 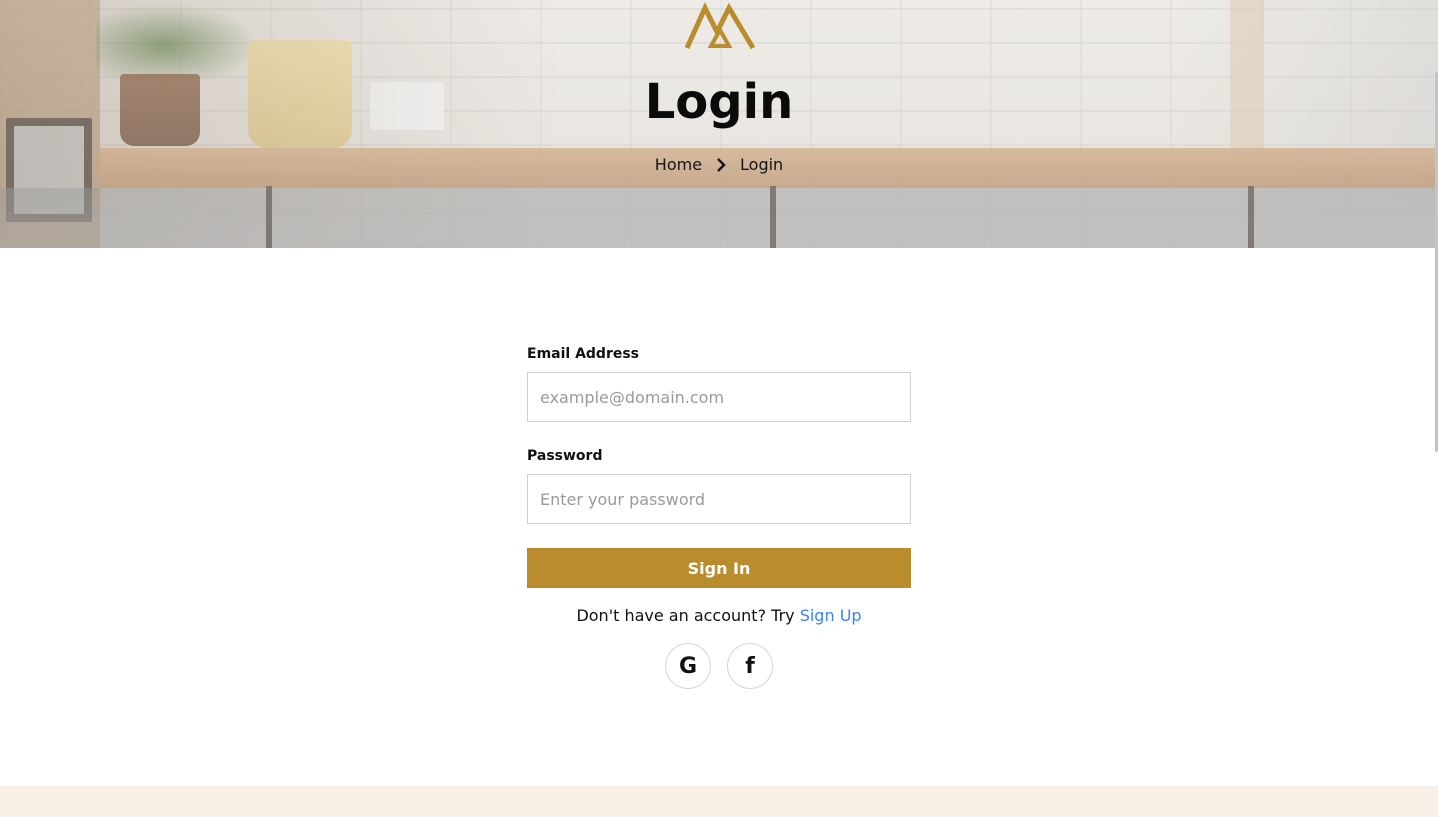 What do you see at coordinates (719, 568) in the screenshot?
I see `sign-in-button: Sign In` at bounding box center [719, 568].